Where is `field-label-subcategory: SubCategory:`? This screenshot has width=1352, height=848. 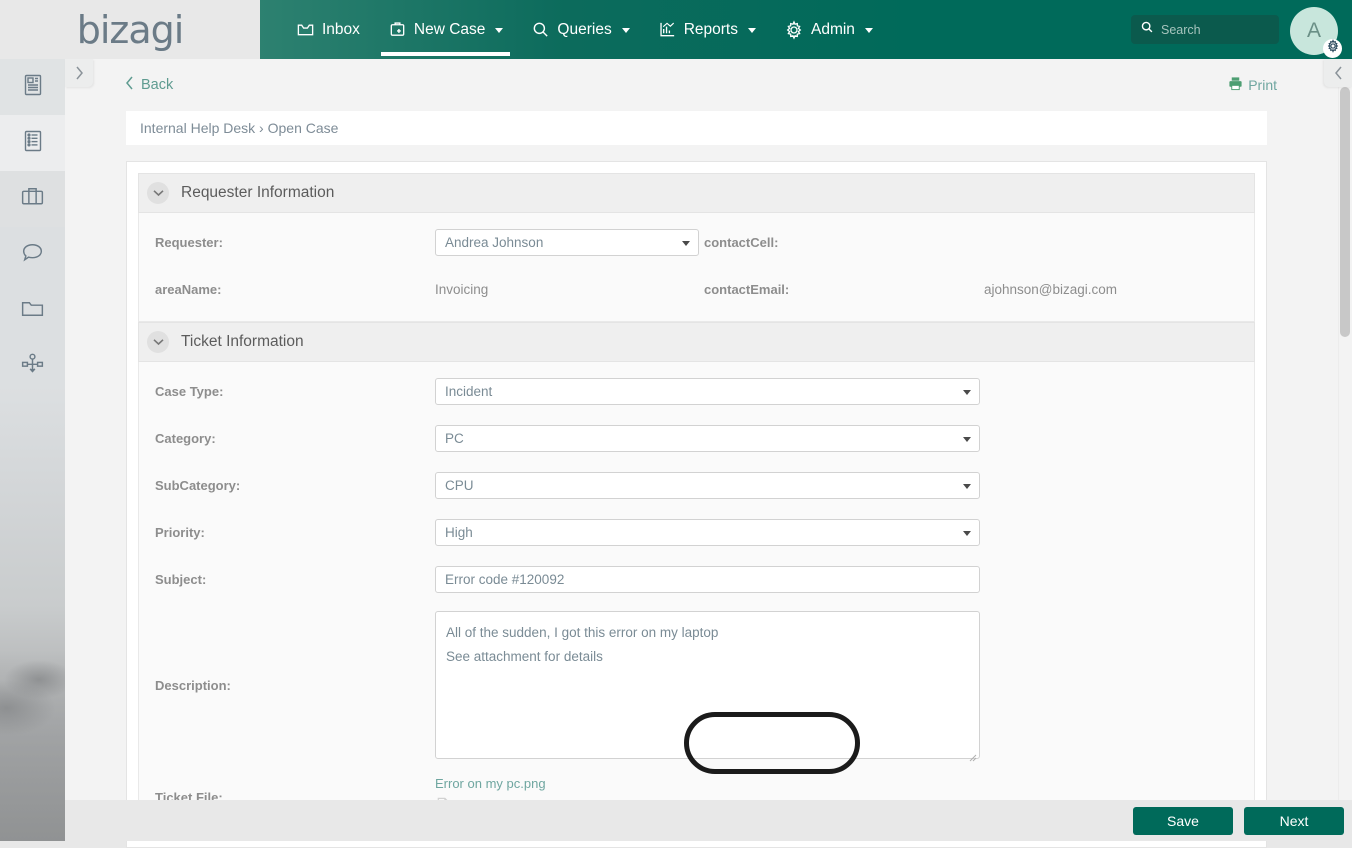
field-label-subcategory: SubCategory: is located at coordinates (198, 485).